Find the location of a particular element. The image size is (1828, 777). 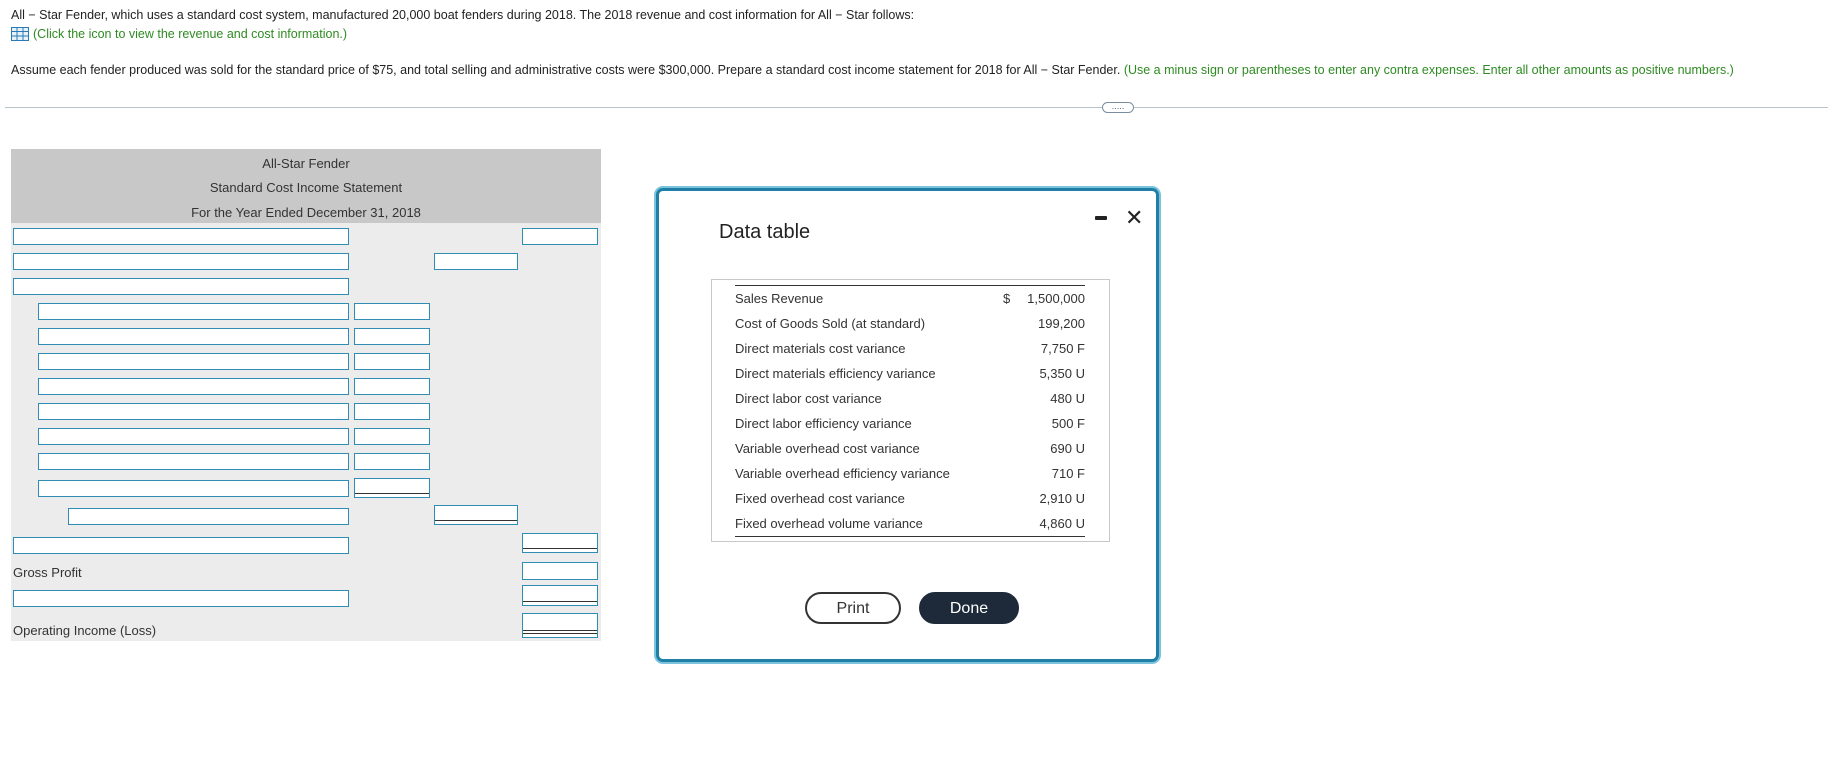

row-label: Direct labor cost variance is located at coordinates (808, 398).